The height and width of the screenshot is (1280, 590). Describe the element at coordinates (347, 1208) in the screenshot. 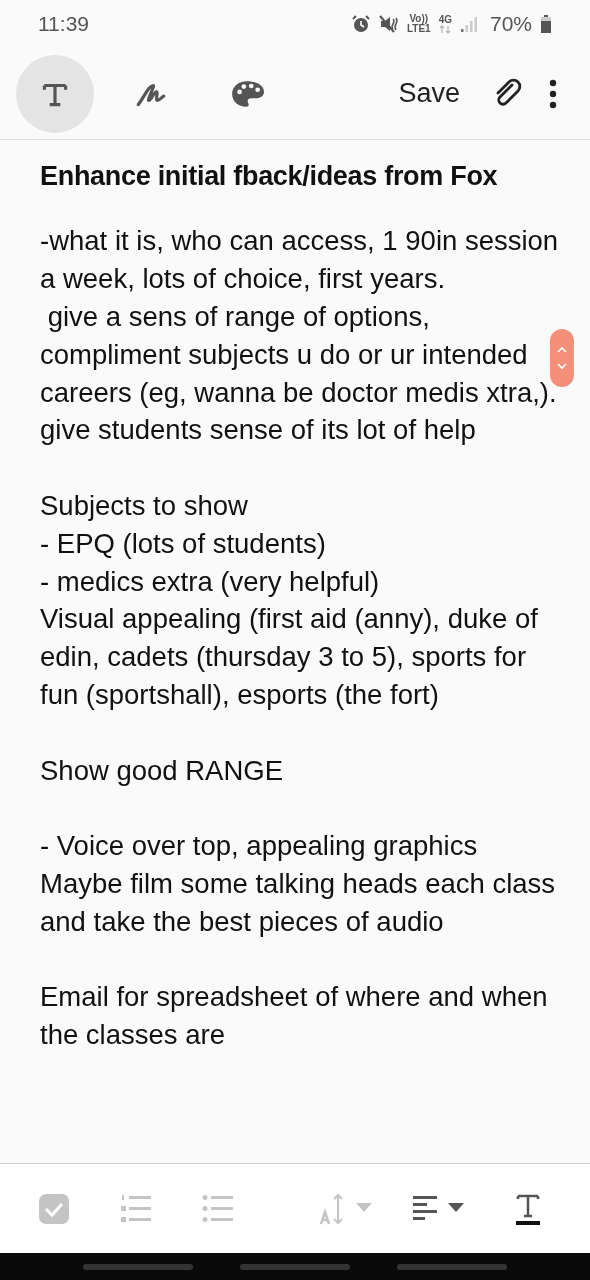

I see `text-size-icon` at that location.